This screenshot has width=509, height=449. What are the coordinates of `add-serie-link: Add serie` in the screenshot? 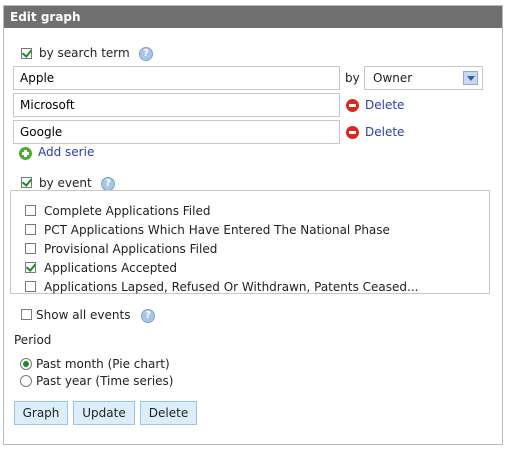 It's located at (66, 152).